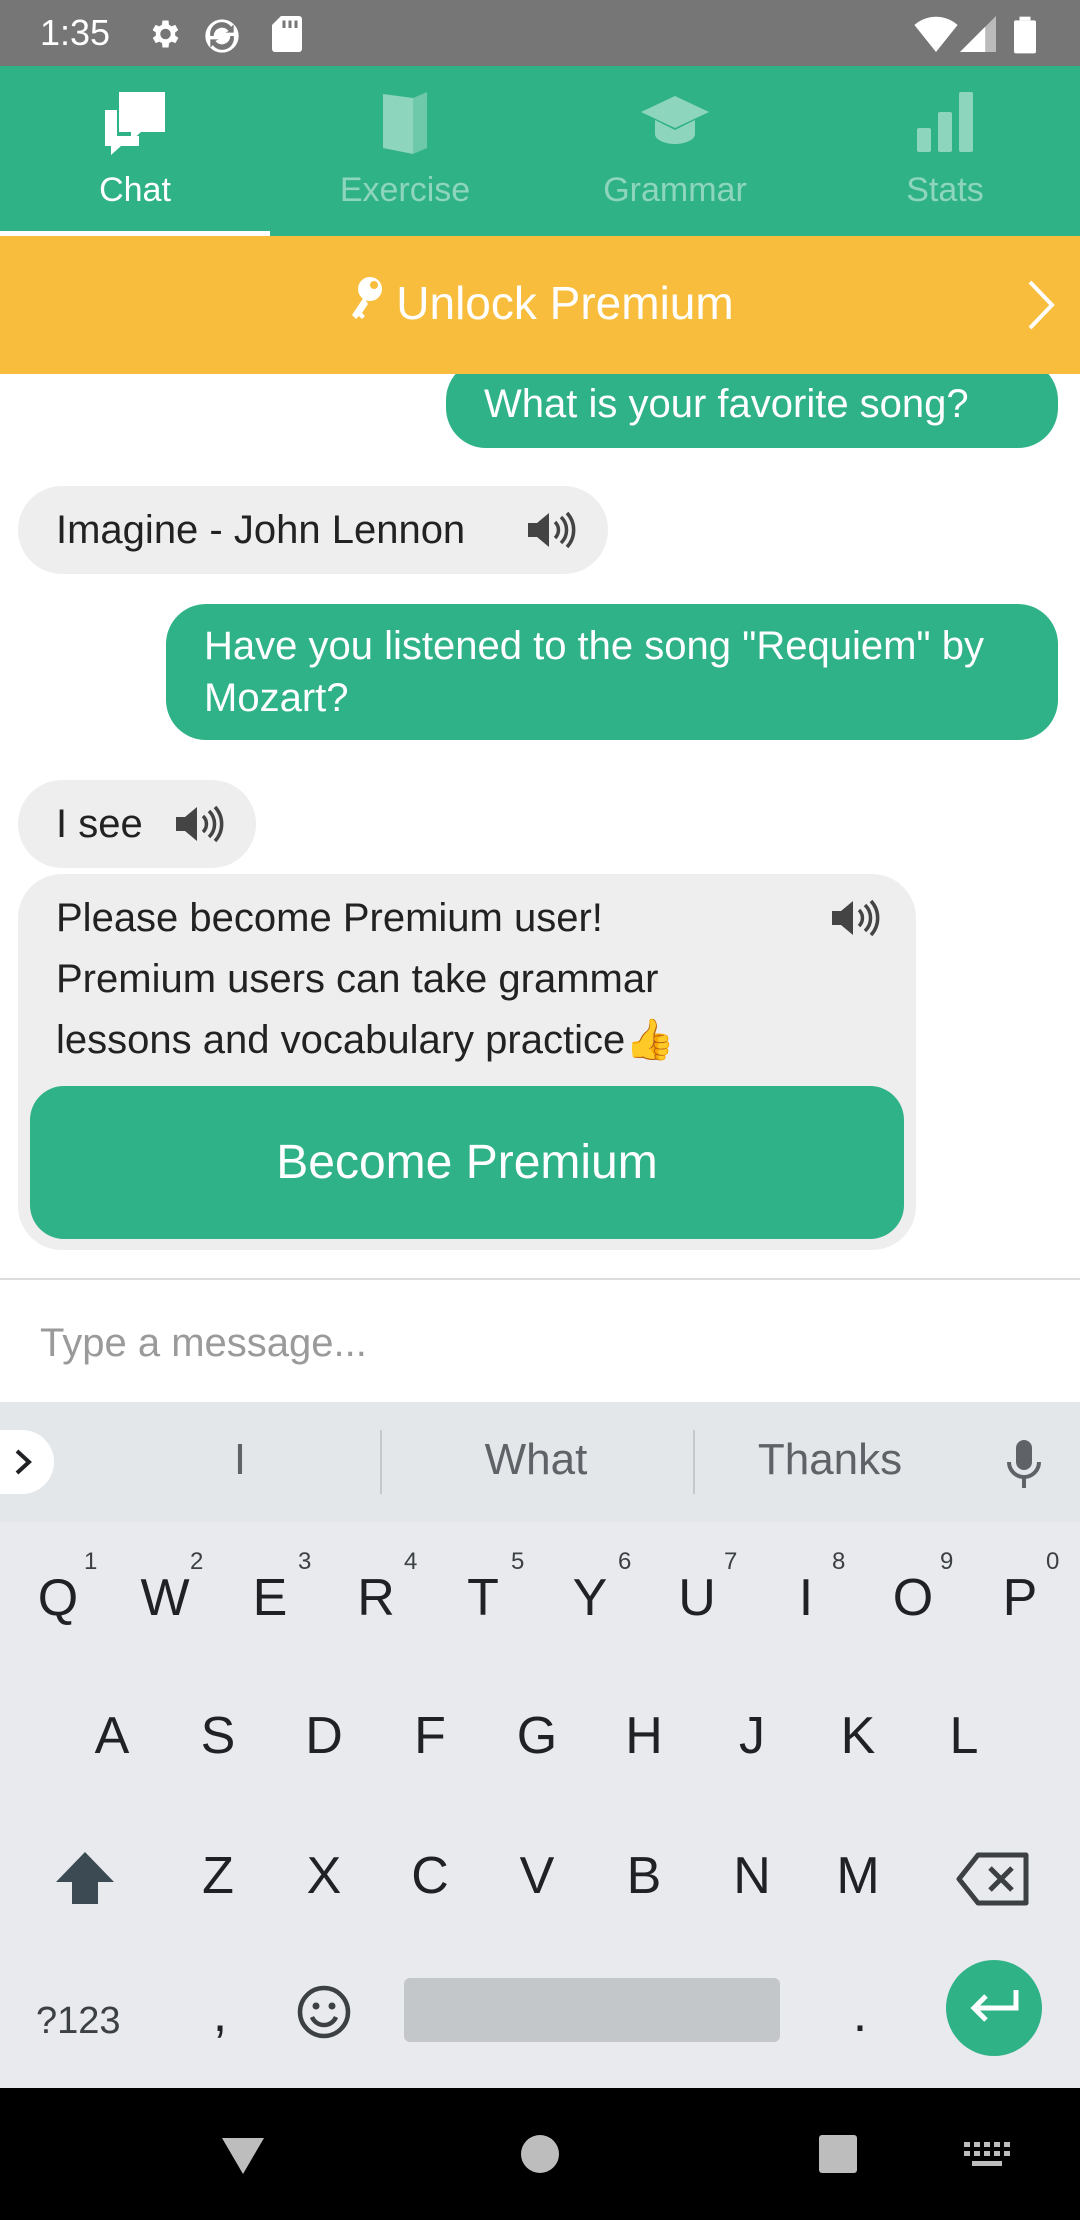  What do you see at coordinates (675, 190) in the screenshot?
I see `tab-label: Grammar` at bounding box center [675, 190].